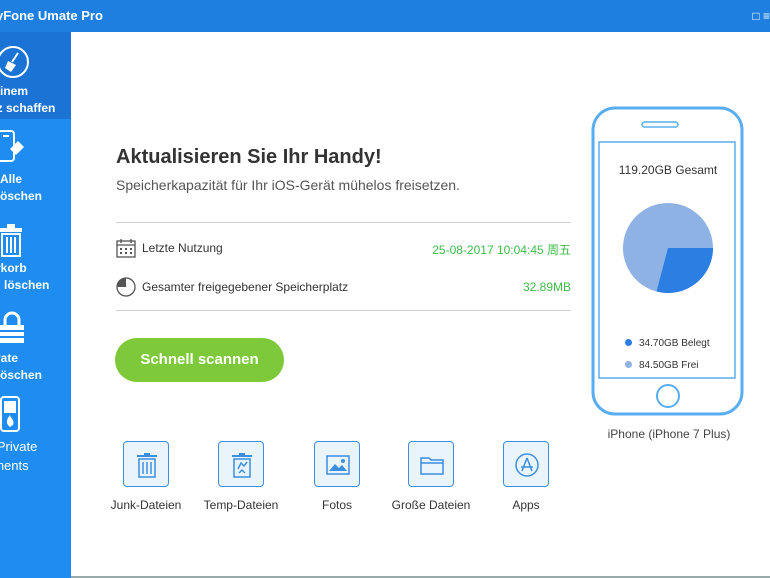  I want to click on legend-free-label: 84.50GB Frei, so click(669, 365).